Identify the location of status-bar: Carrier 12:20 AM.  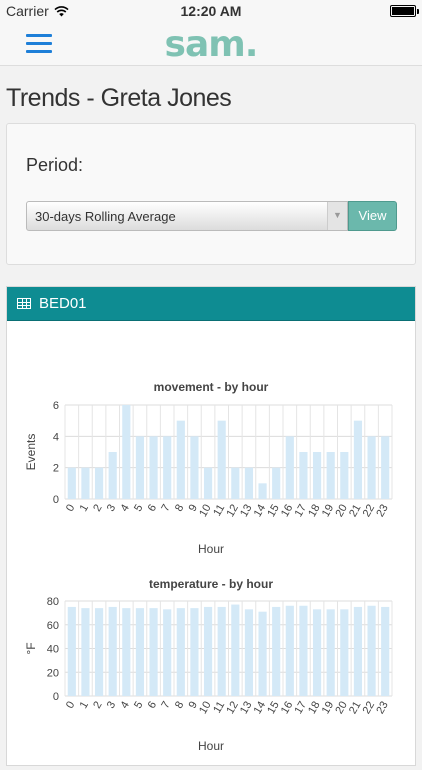
(211, 11).